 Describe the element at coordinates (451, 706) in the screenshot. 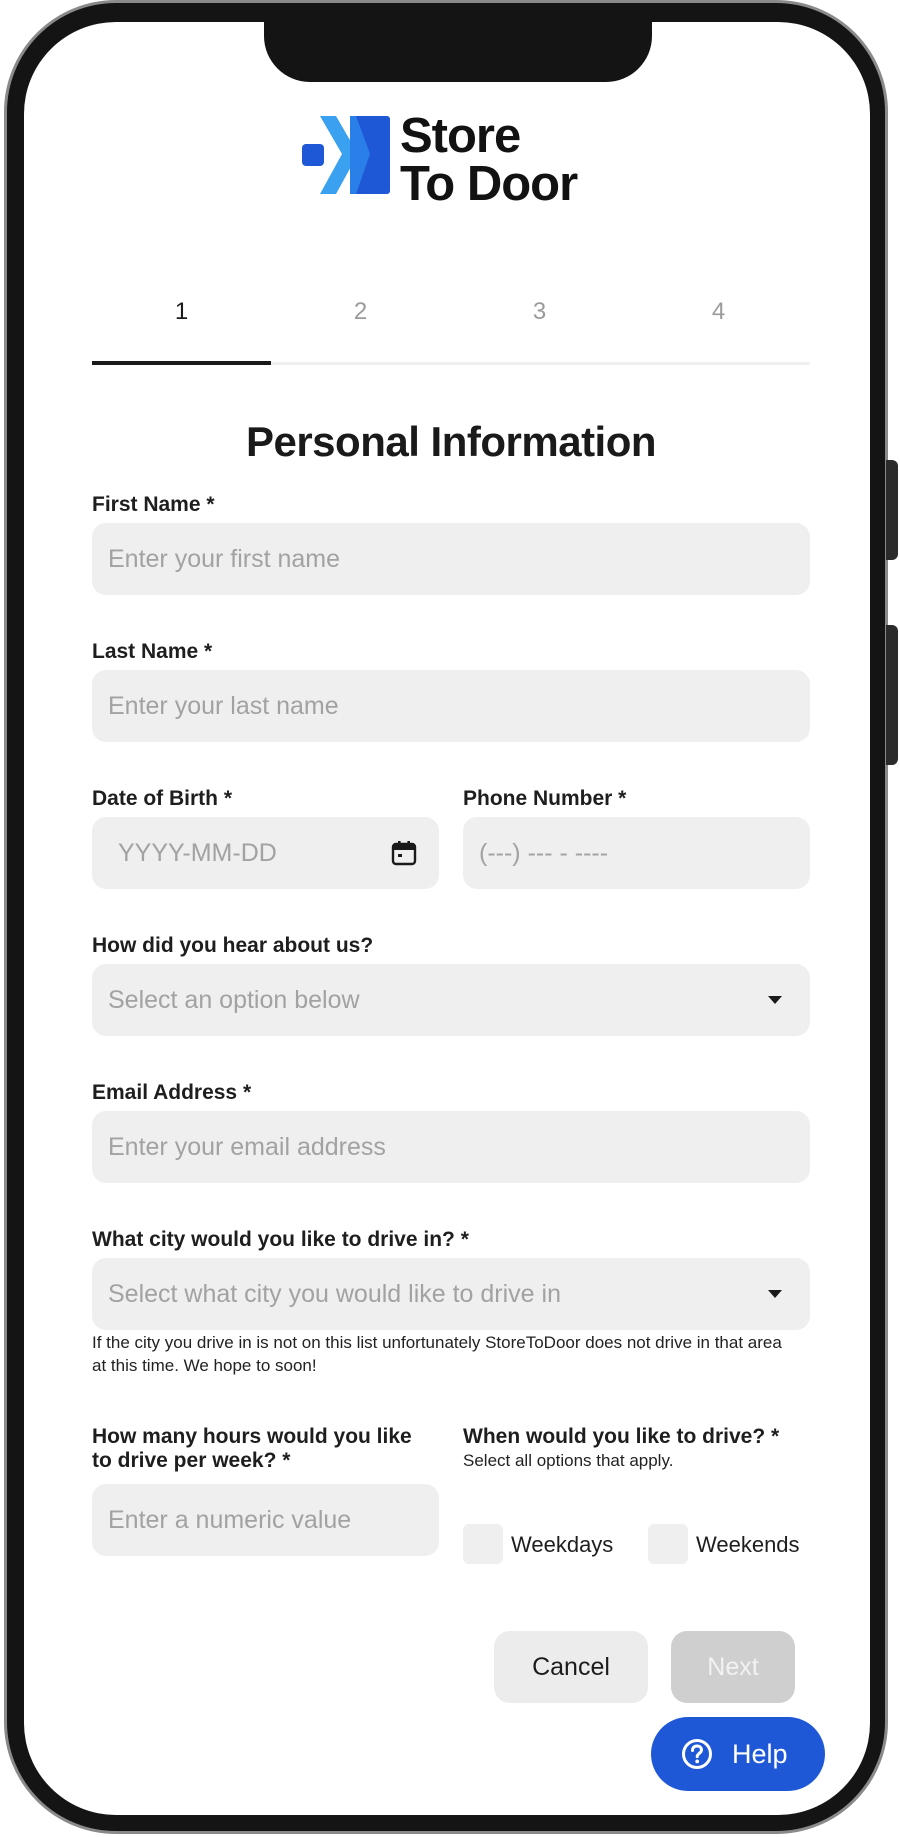

I see `last-name-input` at that location.